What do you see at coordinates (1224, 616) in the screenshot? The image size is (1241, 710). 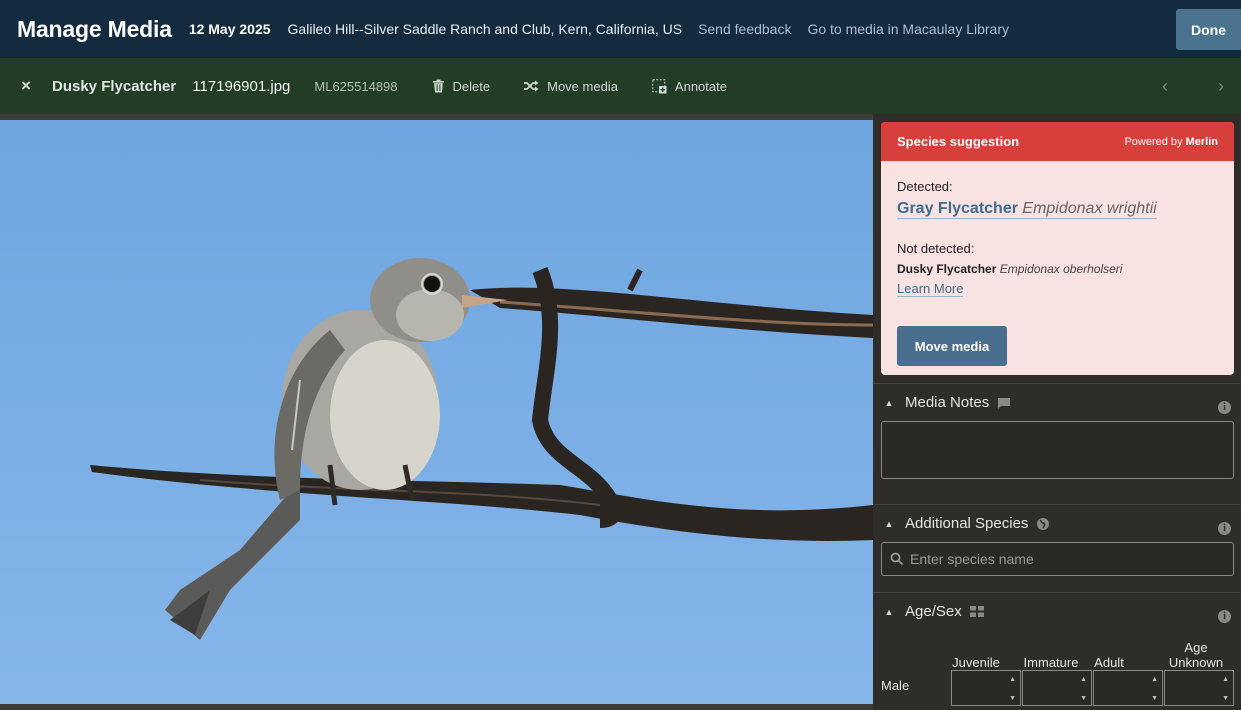 I see `age-sex-info-icon: i` at bounding box center [1224, 616].